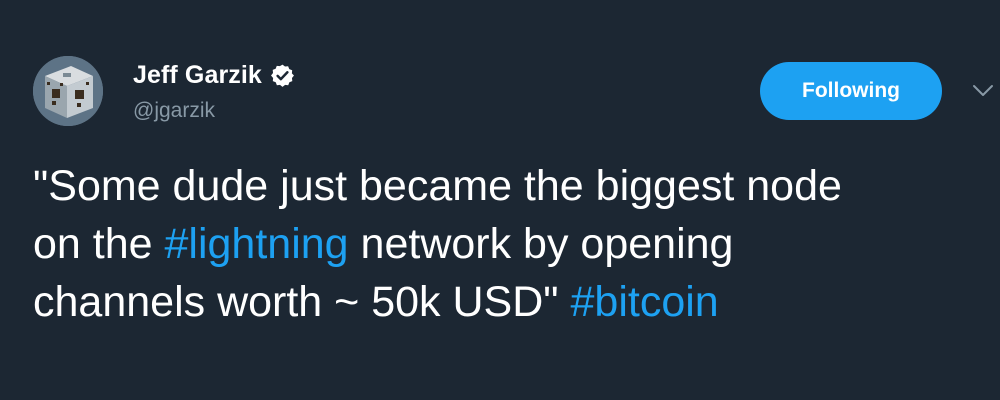  I want to click on author-display-name: Jeff Garzik, so click(197, 75).